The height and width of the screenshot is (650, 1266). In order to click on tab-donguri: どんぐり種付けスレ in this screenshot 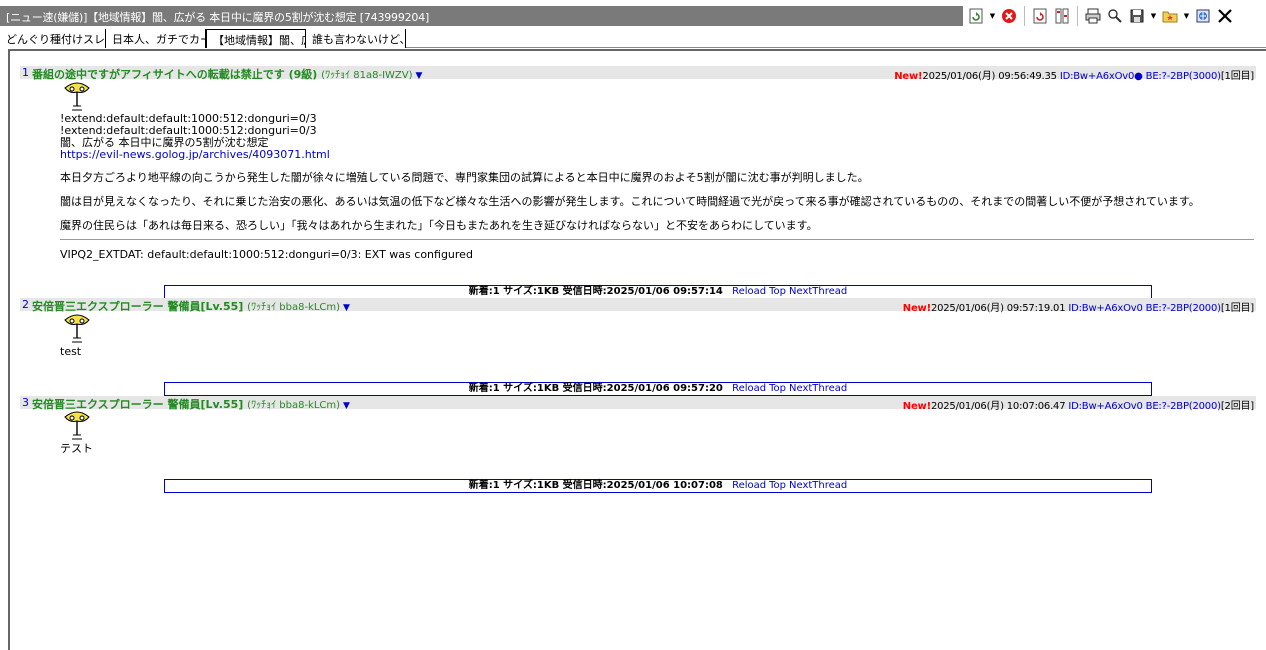, I will do `click(53, 38)`.